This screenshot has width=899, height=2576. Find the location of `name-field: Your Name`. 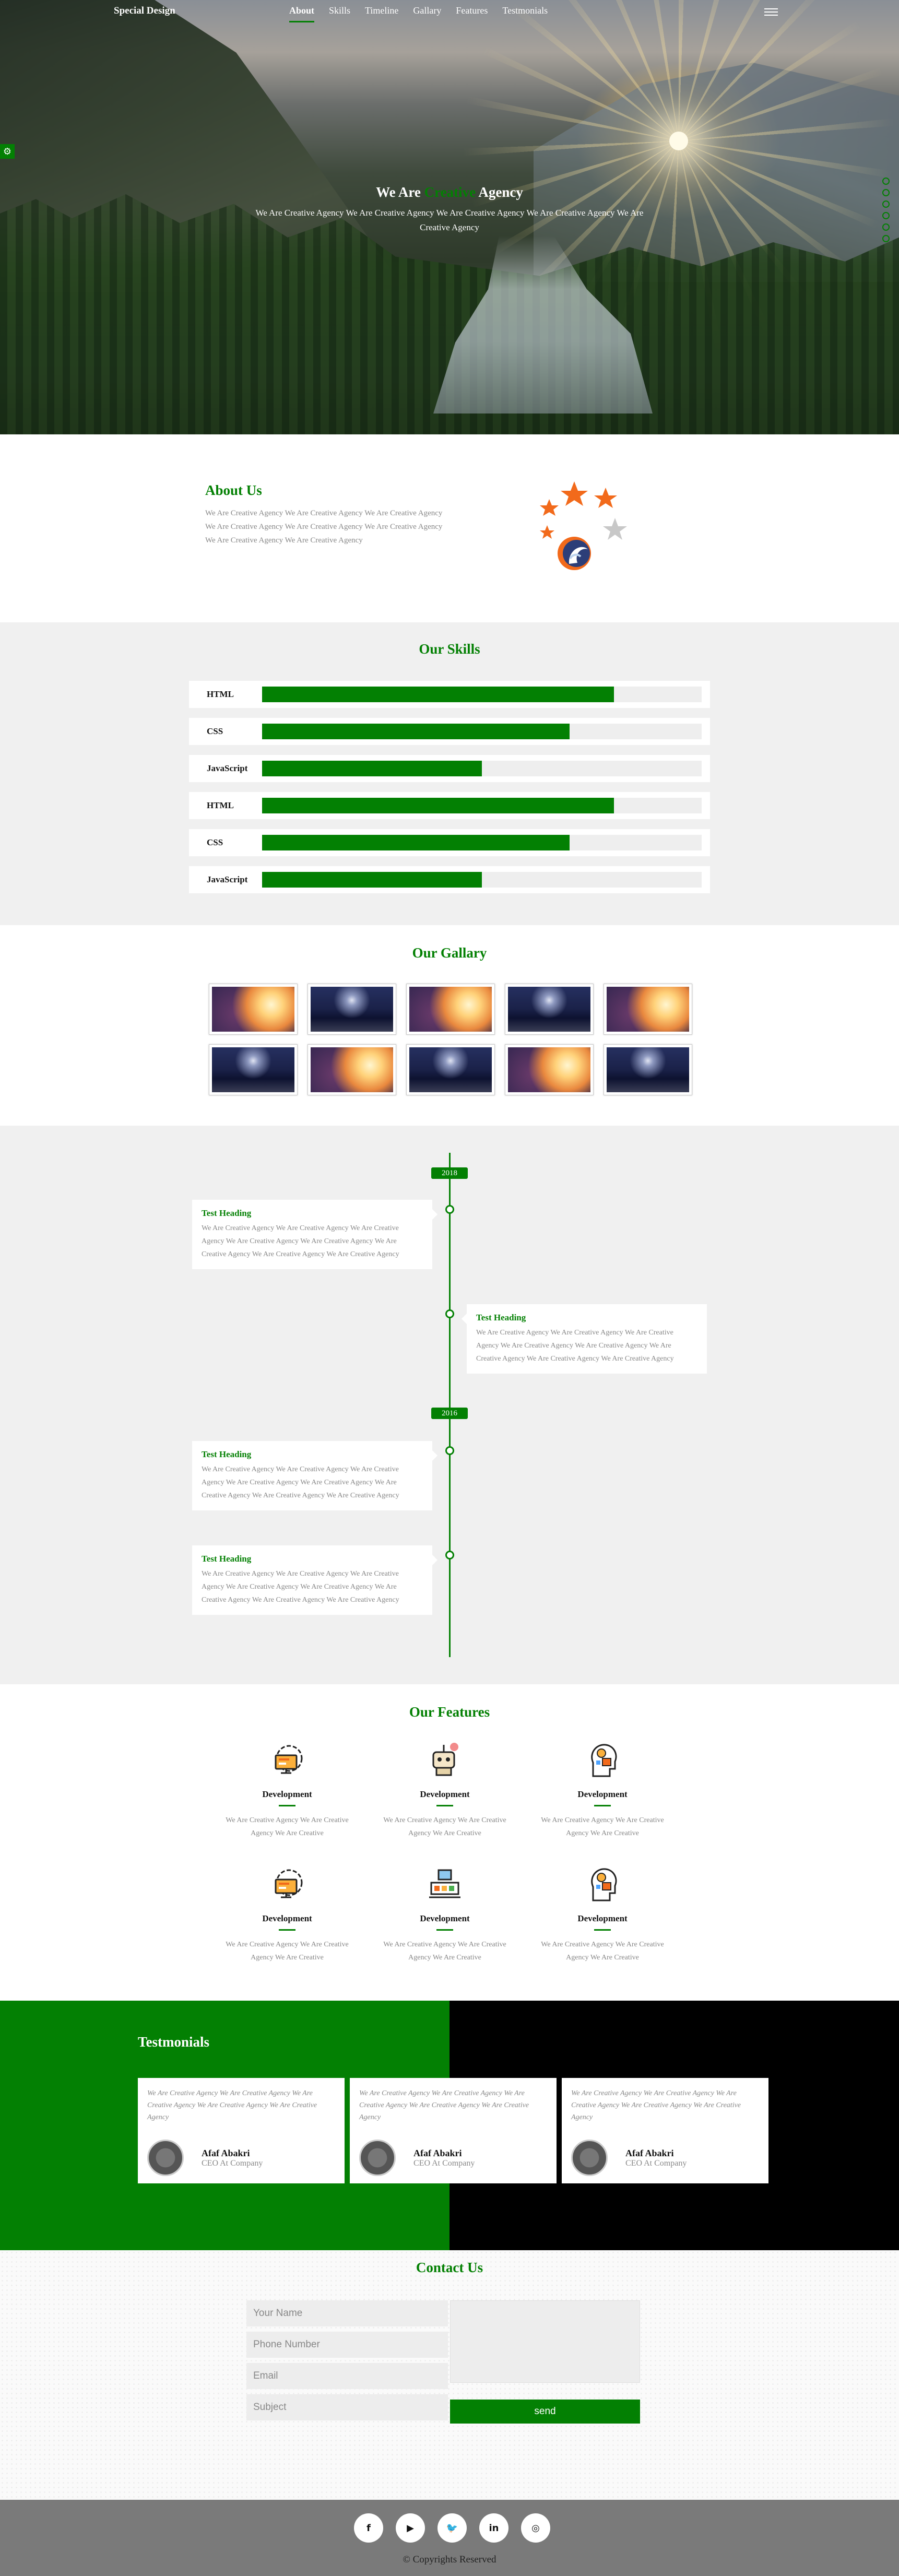

name-field: Your Name is located at coordinates (347, 2313).